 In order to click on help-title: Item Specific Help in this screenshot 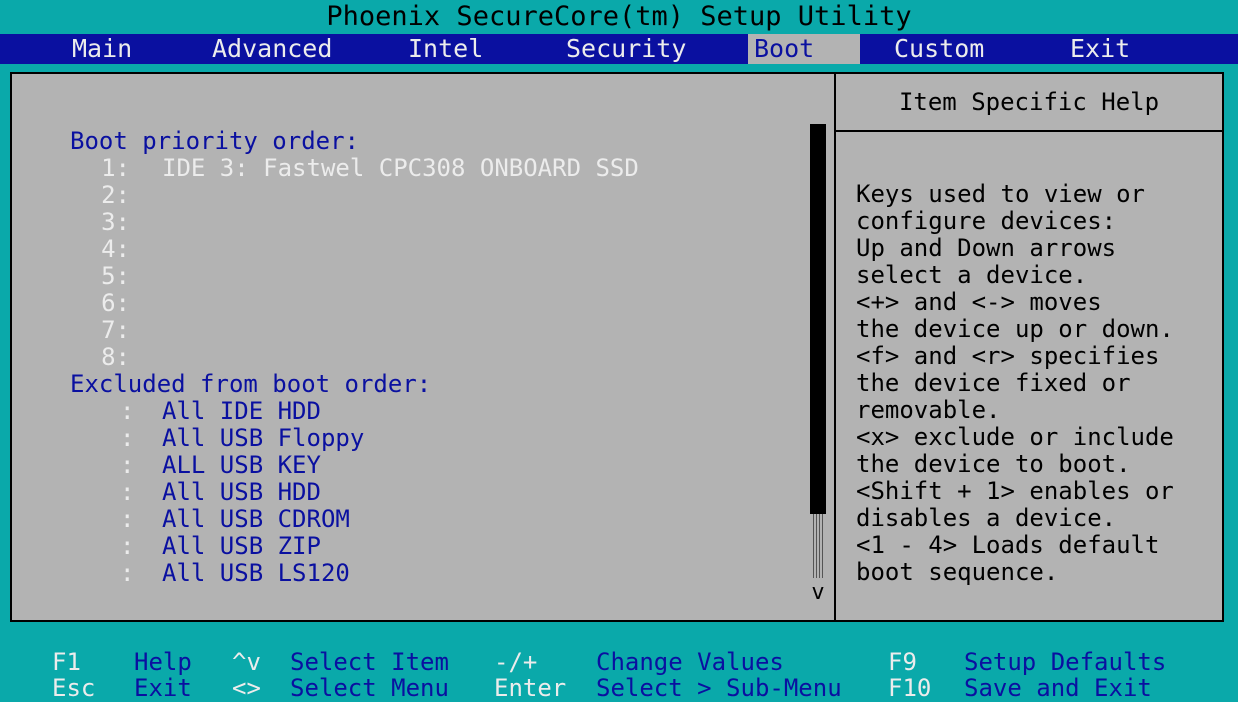, I will do `click(1029, 102)`.